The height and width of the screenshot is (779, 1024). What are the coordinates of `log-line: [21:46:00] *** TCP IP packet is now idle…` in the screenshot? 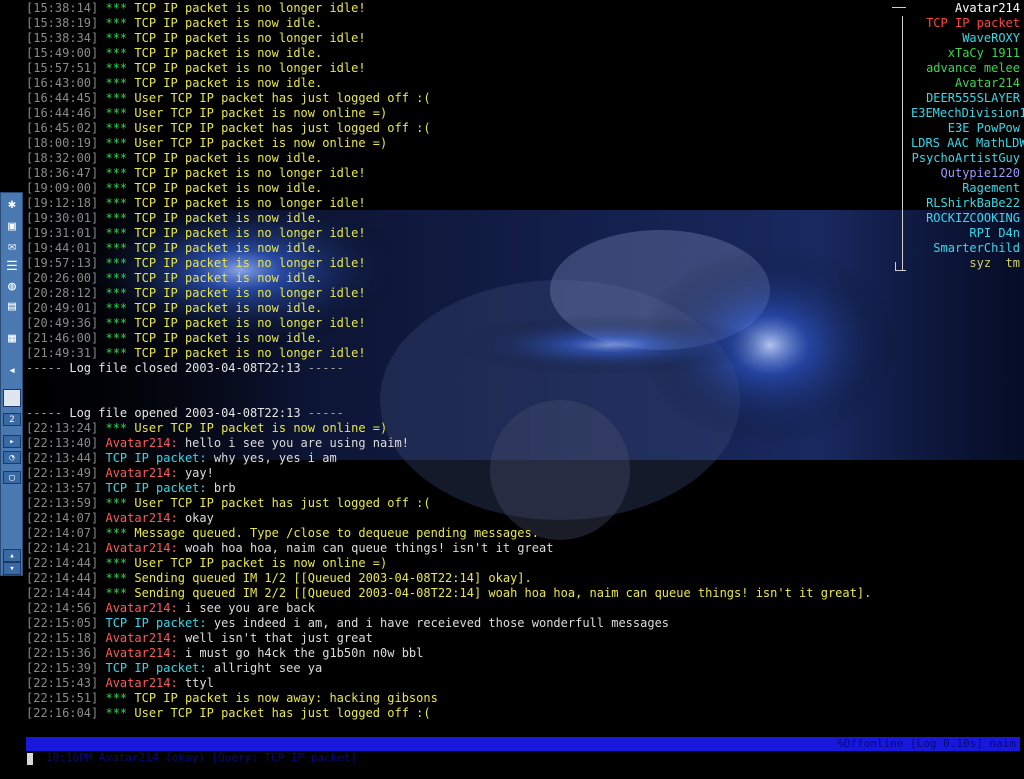 It's located at (466, 338).